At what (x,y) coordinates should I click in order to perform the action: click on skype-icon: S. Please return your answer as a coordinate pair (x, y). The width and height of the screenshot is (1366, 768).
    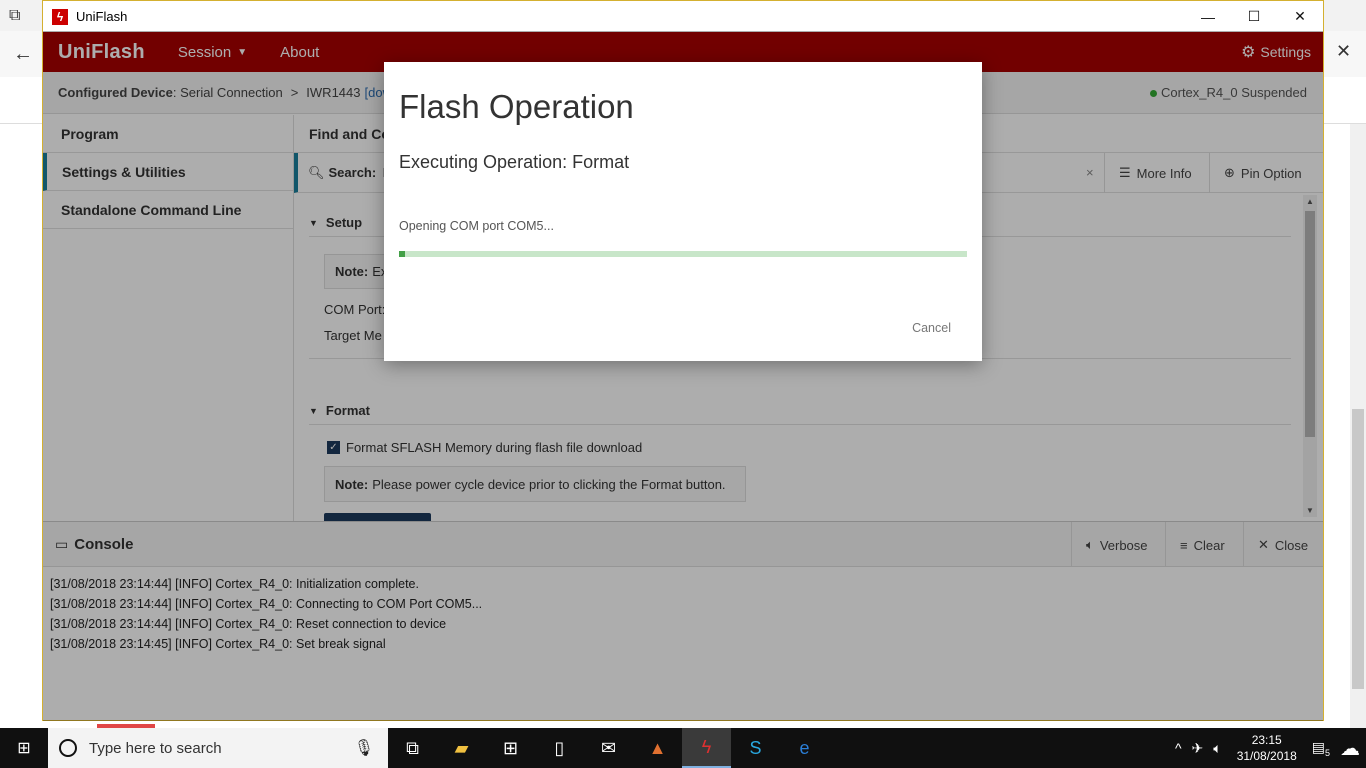
    Looking at the image, I should click on (755, 748).